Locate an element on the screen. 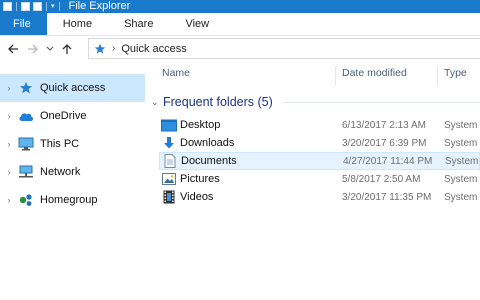 Image resolution: width=480 pixels, height=300 pixels. forward-arrow-icon is located at coordinates (33, 49).